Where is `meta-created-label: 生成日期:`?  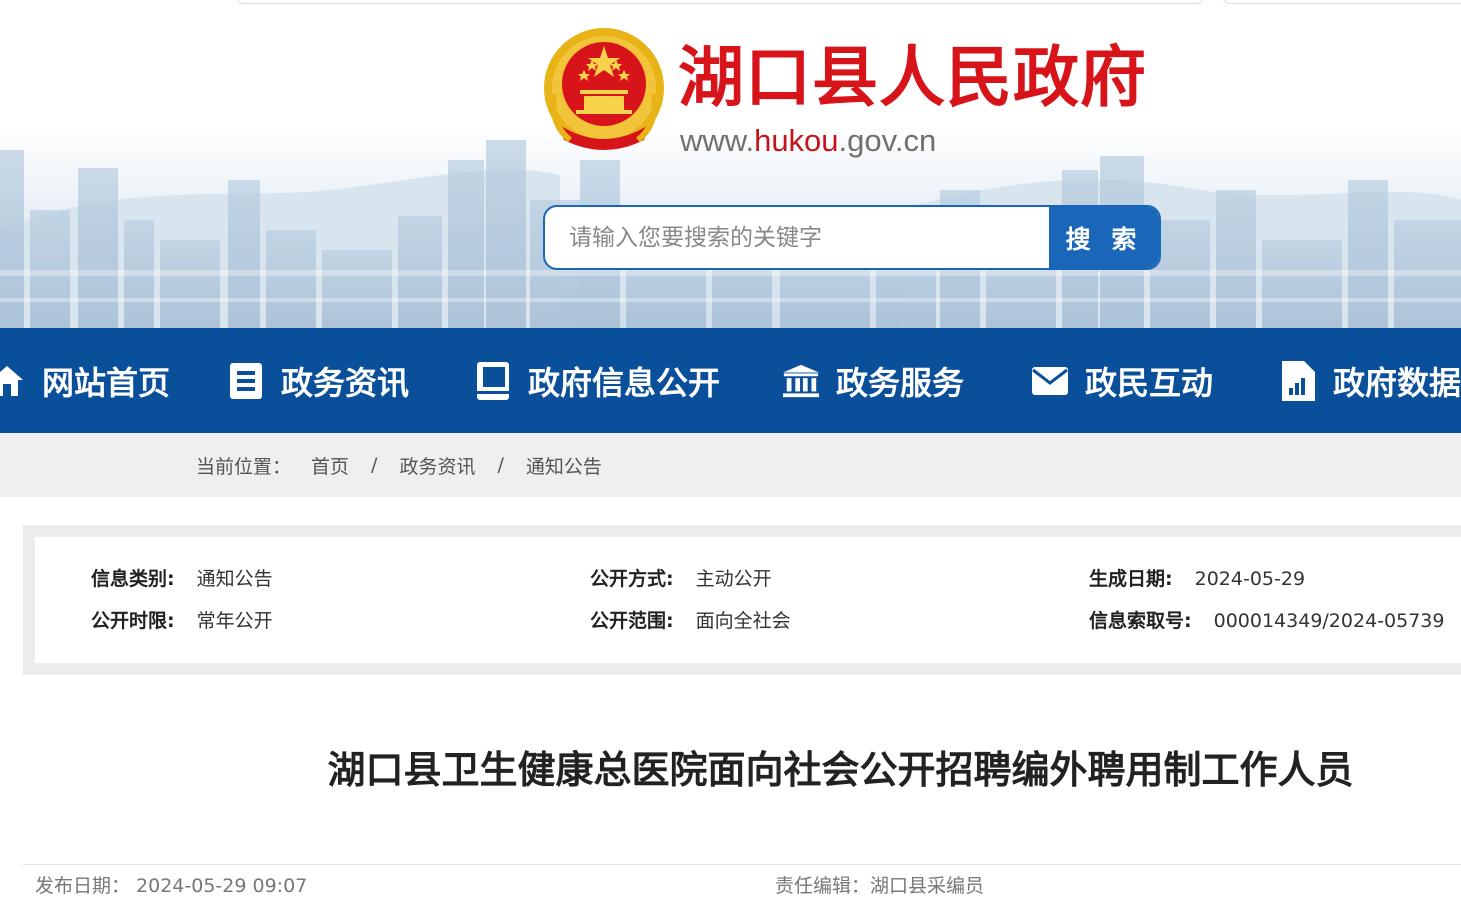 meta-created-label: 生成日期: is located at coordinates (1131, 579).